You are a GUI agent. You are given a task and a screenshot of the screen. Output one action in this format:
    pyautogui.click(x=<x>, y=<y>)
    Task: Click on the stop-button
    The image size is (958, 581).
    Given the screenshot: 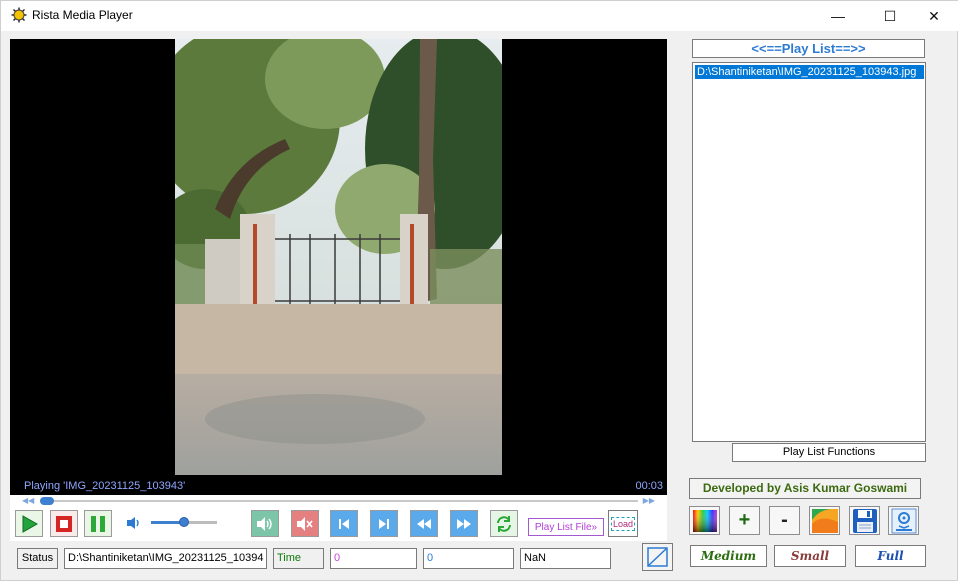 What is the action you would take?
    pyautogui.click(x=64, y=523)
    